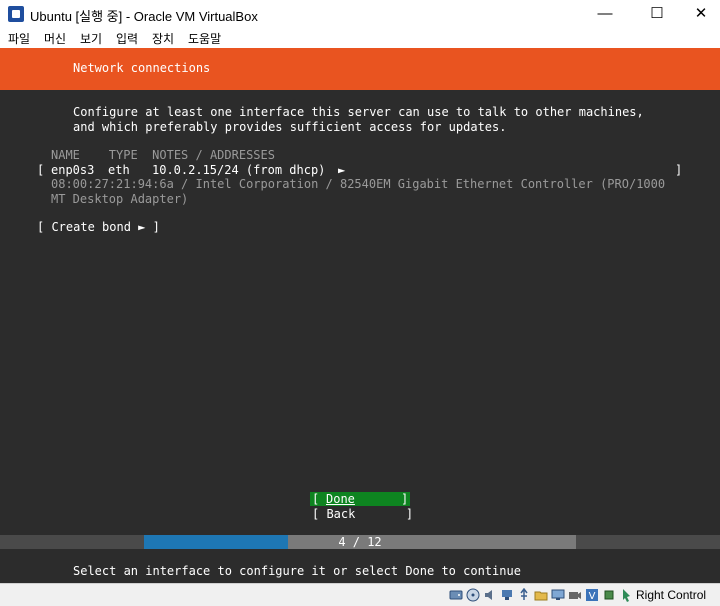 This screenshot has width=720, height=606. Describe the element at coordinates (490, 595) in the screenshot. I see `audio-icon` at that location.